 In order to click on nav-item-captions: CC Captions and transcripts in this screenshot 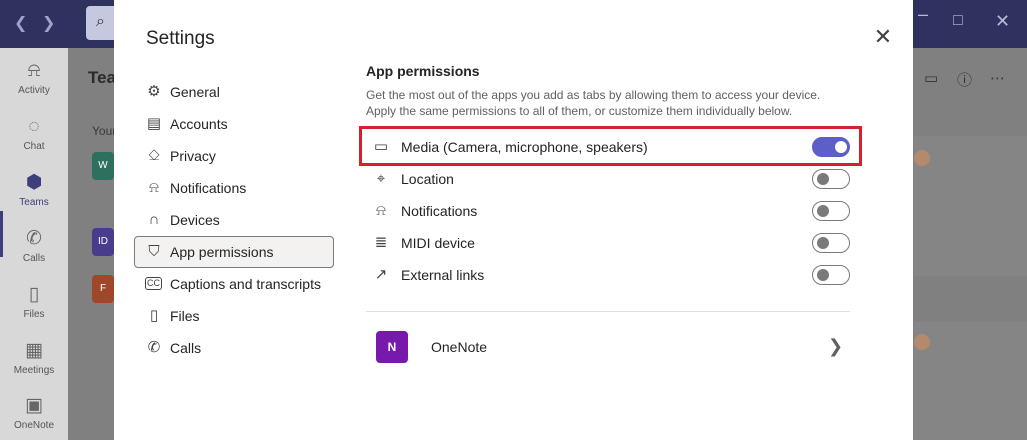, I will do `click(234, 284)`.